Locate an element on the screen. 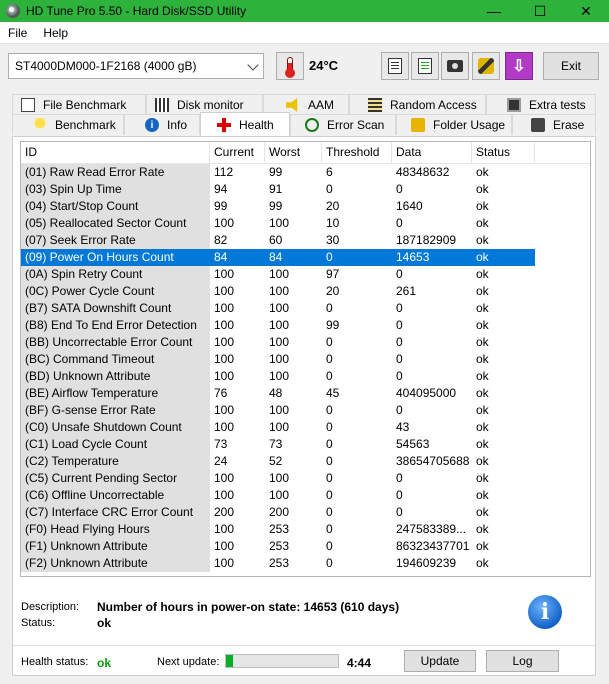 Image resolution: width=609 pixels, height=684 pixels. cell-data: 43 is located at coordinates (403, 427).